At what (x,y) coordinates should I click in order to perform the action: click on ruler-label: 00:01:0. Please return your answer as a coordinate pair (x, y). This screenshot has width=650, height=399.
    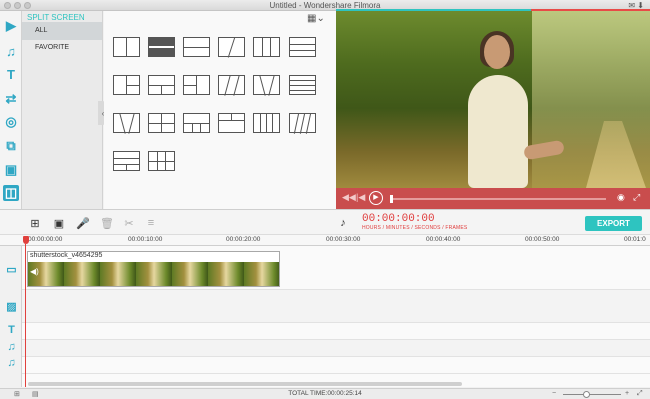
    Looking at the image, I should click on (635, 239).